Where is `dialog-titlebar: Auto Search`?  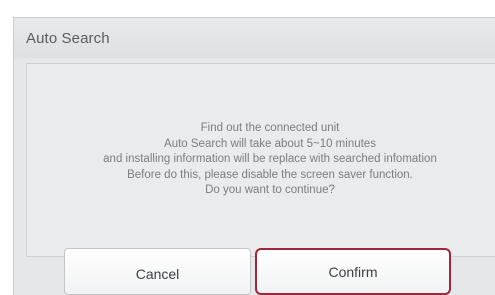
dialog-titlebar: Auto Search is located at coordinates (254, 38).